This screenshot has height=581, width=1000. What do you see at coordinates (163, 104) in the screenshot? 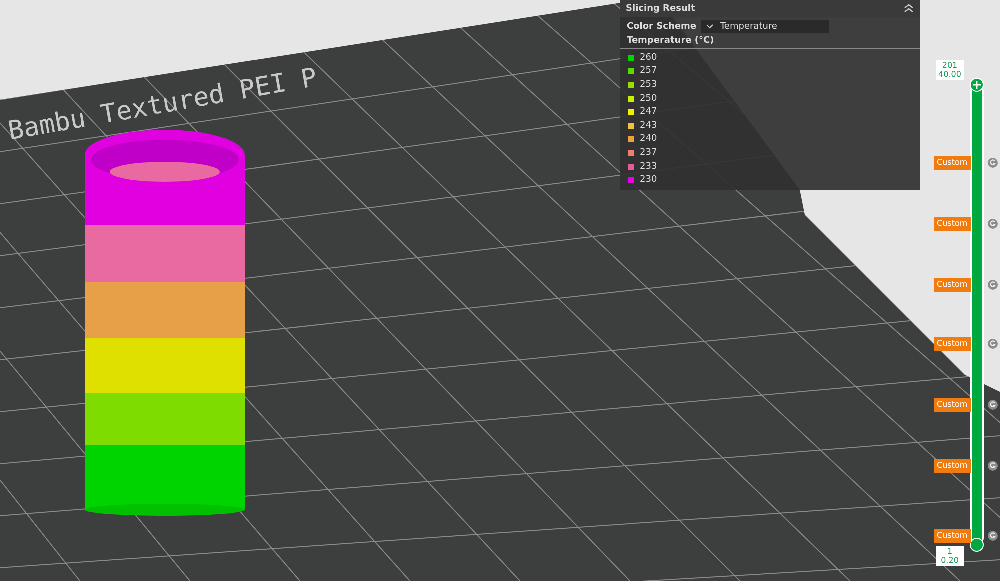
I see `plate-label: Bambu Textured PEI P` at bounding box center [163, 104].